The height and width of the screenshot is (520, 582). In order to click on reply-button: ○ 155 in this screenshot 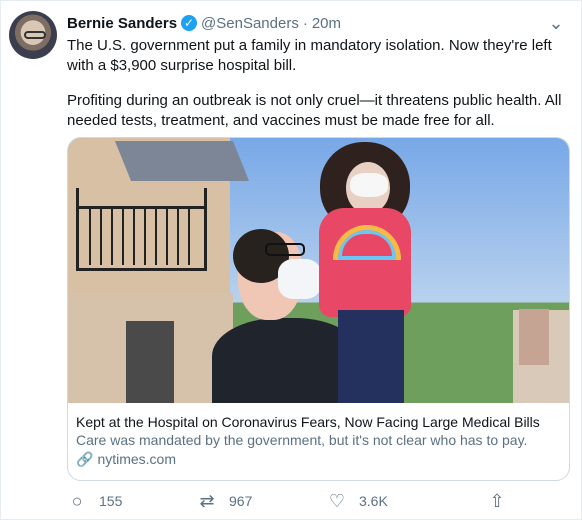, I will do `click(132, 501)`.